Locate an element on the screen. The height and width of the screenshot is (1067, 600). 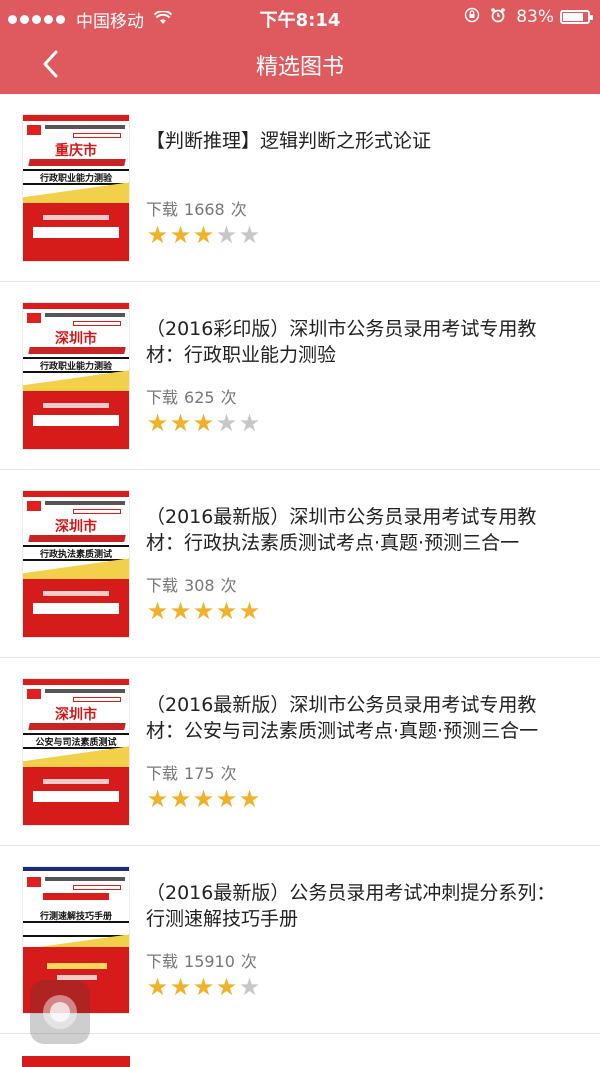
book-cover-image: 重庆市 行政职业能力测验 is located at coordinates (76, 188).